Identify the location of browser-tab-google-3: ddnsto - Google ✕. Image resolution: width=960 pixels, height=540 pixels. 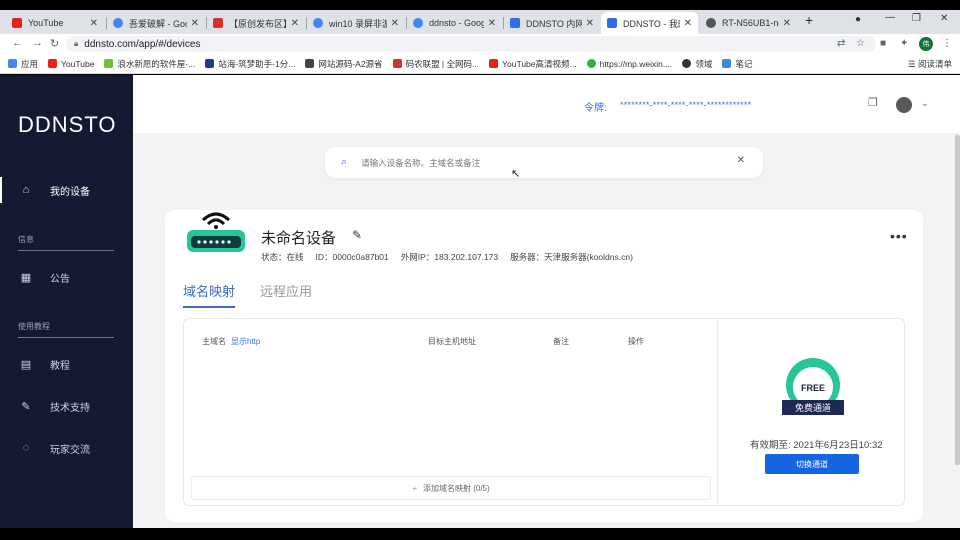
(454, 23).